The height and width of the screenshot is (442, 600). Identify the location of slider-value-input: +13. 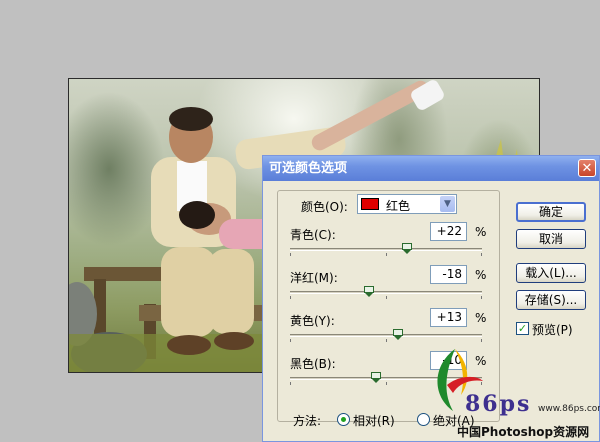
(448, 317).